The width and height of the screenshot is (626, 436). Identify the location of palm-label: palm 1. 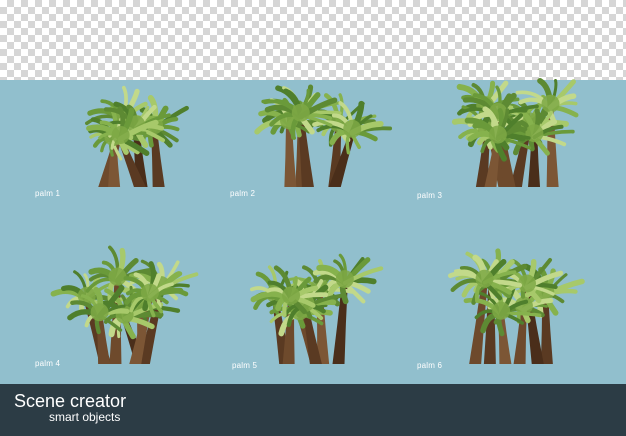
(48, 193).